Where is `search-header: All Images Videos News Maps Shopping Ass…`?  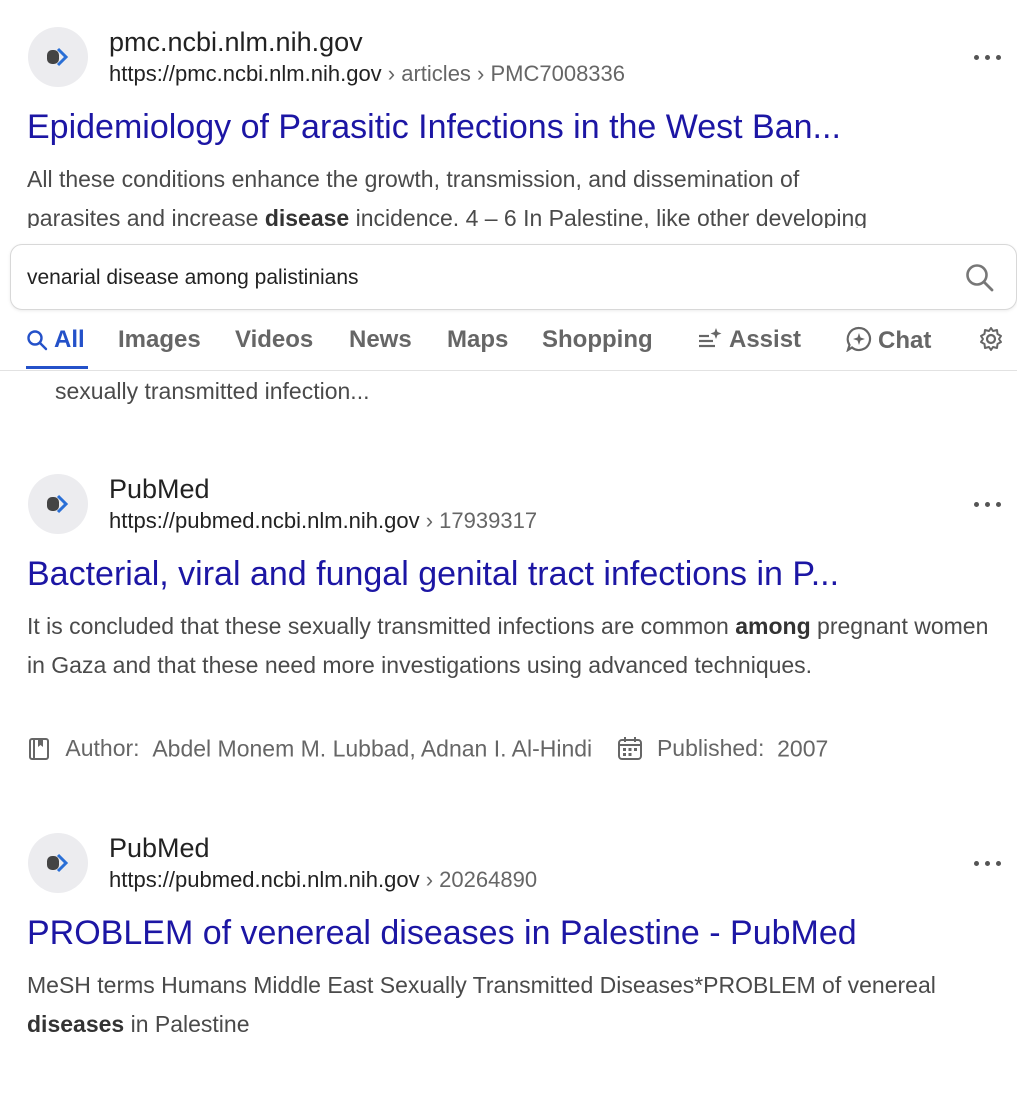
search-header: All Images Videos News Maps Shopping Ass… is located at coordinates (508, 299).